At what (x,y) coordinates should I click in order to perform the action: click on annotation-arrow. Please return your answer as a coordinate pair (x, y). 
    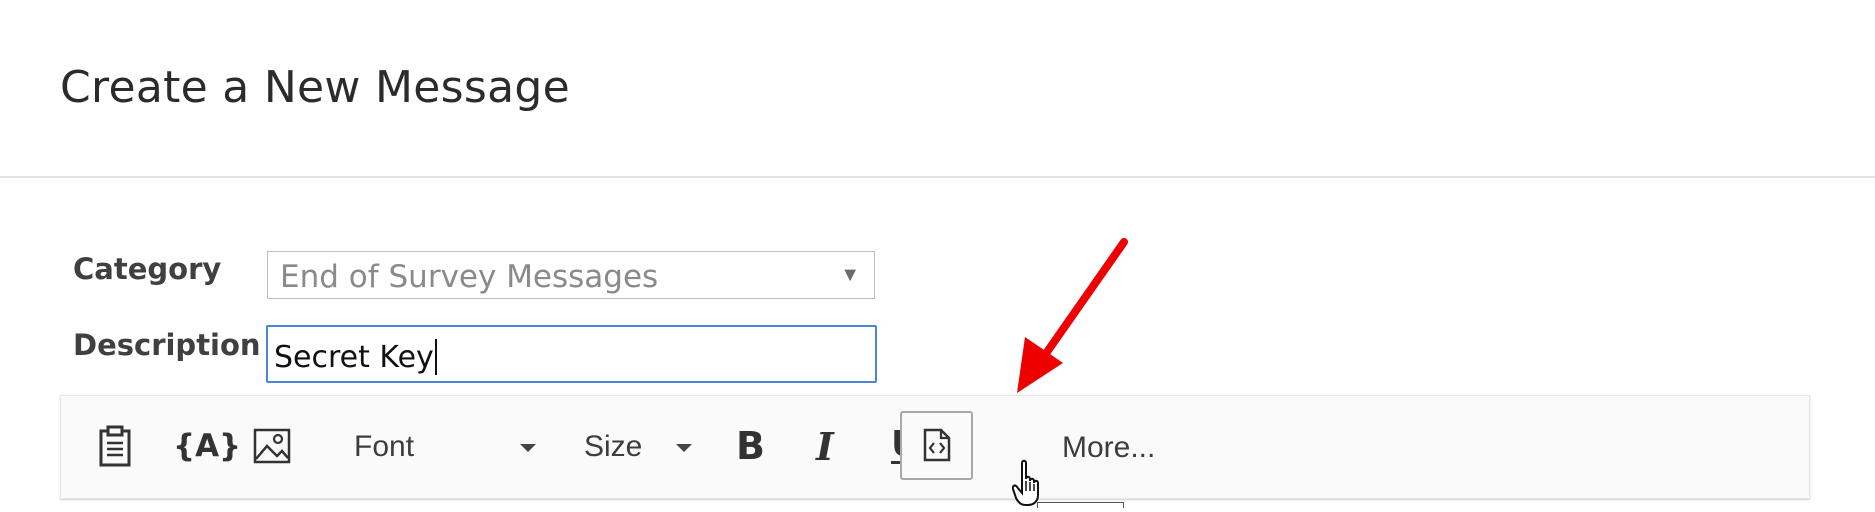
    Looking at the image, I should click on (1072, 315).